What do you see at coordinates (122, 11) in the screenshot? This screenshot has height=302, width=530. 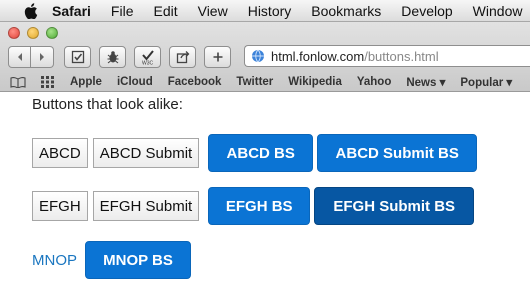 I see `menu-file: File` at bounding box center [122, 11].